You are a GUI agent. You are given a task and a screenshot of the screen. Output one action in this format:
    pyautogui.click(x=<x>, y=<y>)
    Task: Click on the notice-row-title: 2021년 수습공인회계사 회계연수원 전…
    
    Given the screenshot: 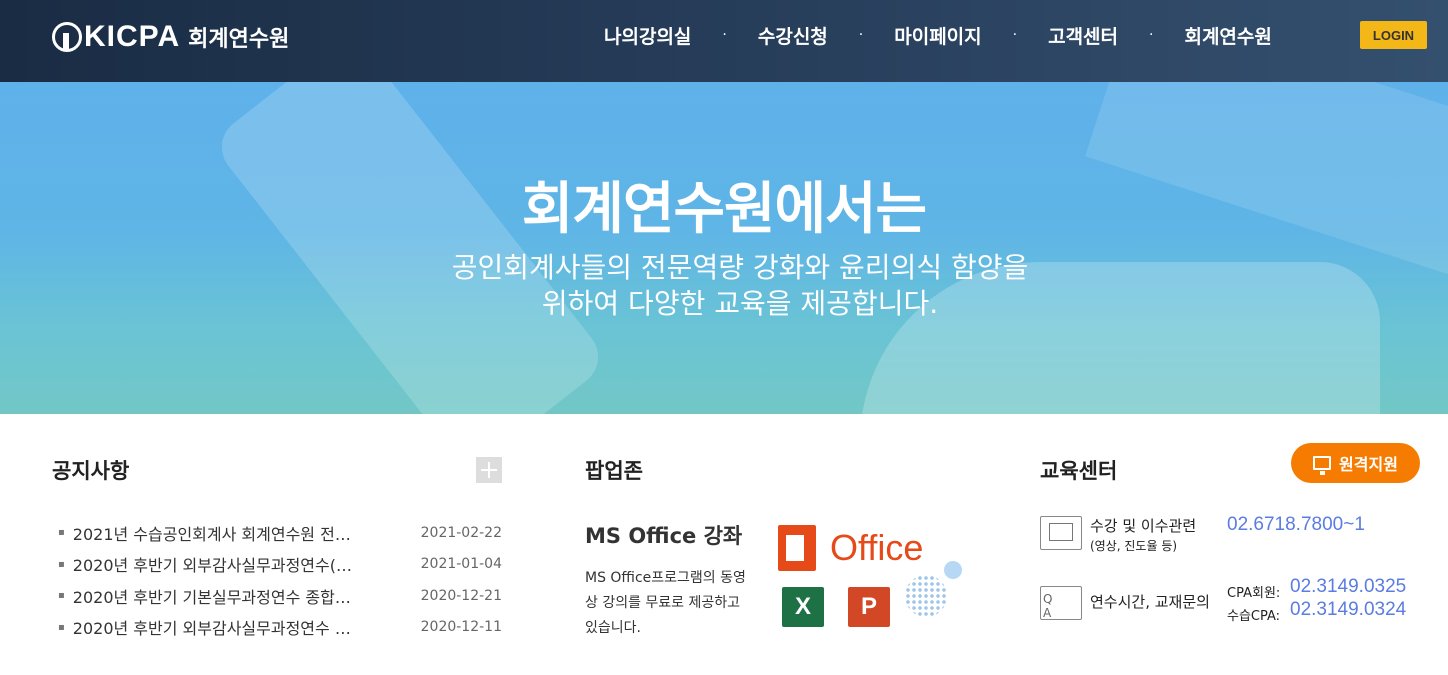 What is the action you would take?
    pyautogui.click(x=211, y=534)
    